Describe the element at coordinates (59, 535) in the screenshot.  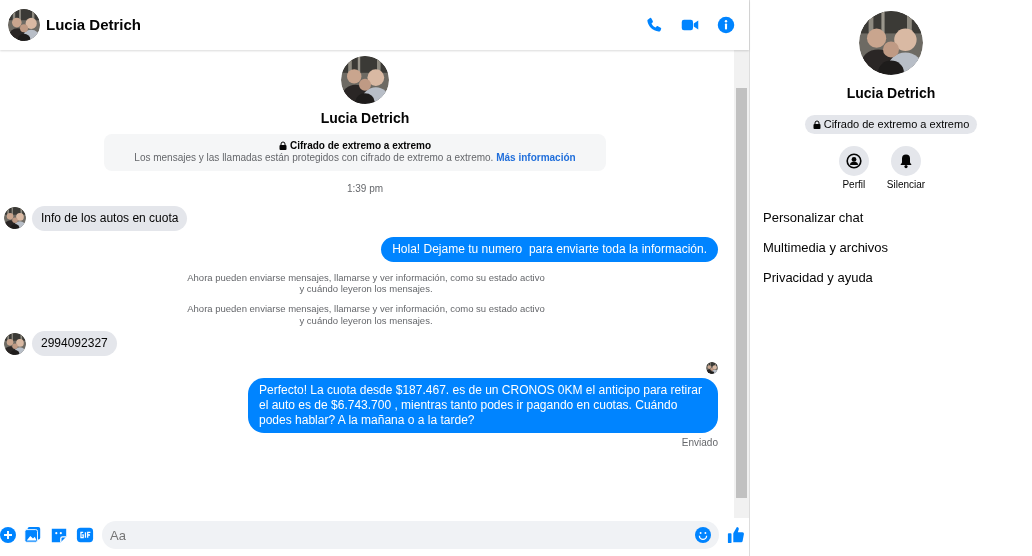
I see `sticker-icon` at that location.